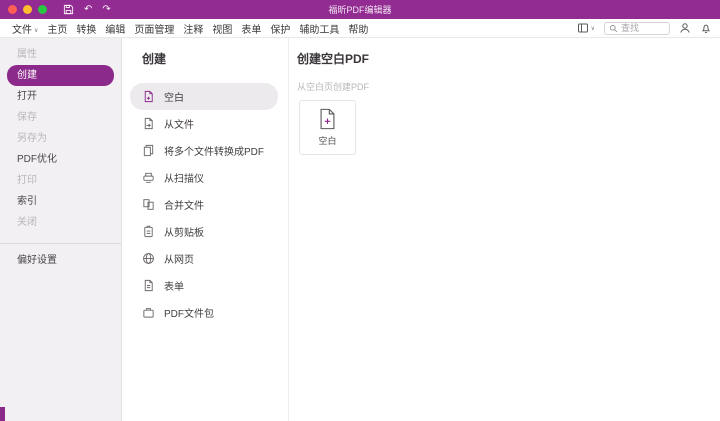 Image resolution: width=720 pixels, height=421 pixels. Describe the element at coordinates (27, 117) in the screenshot. I see `sidebar-item-save: 保存` at that location.